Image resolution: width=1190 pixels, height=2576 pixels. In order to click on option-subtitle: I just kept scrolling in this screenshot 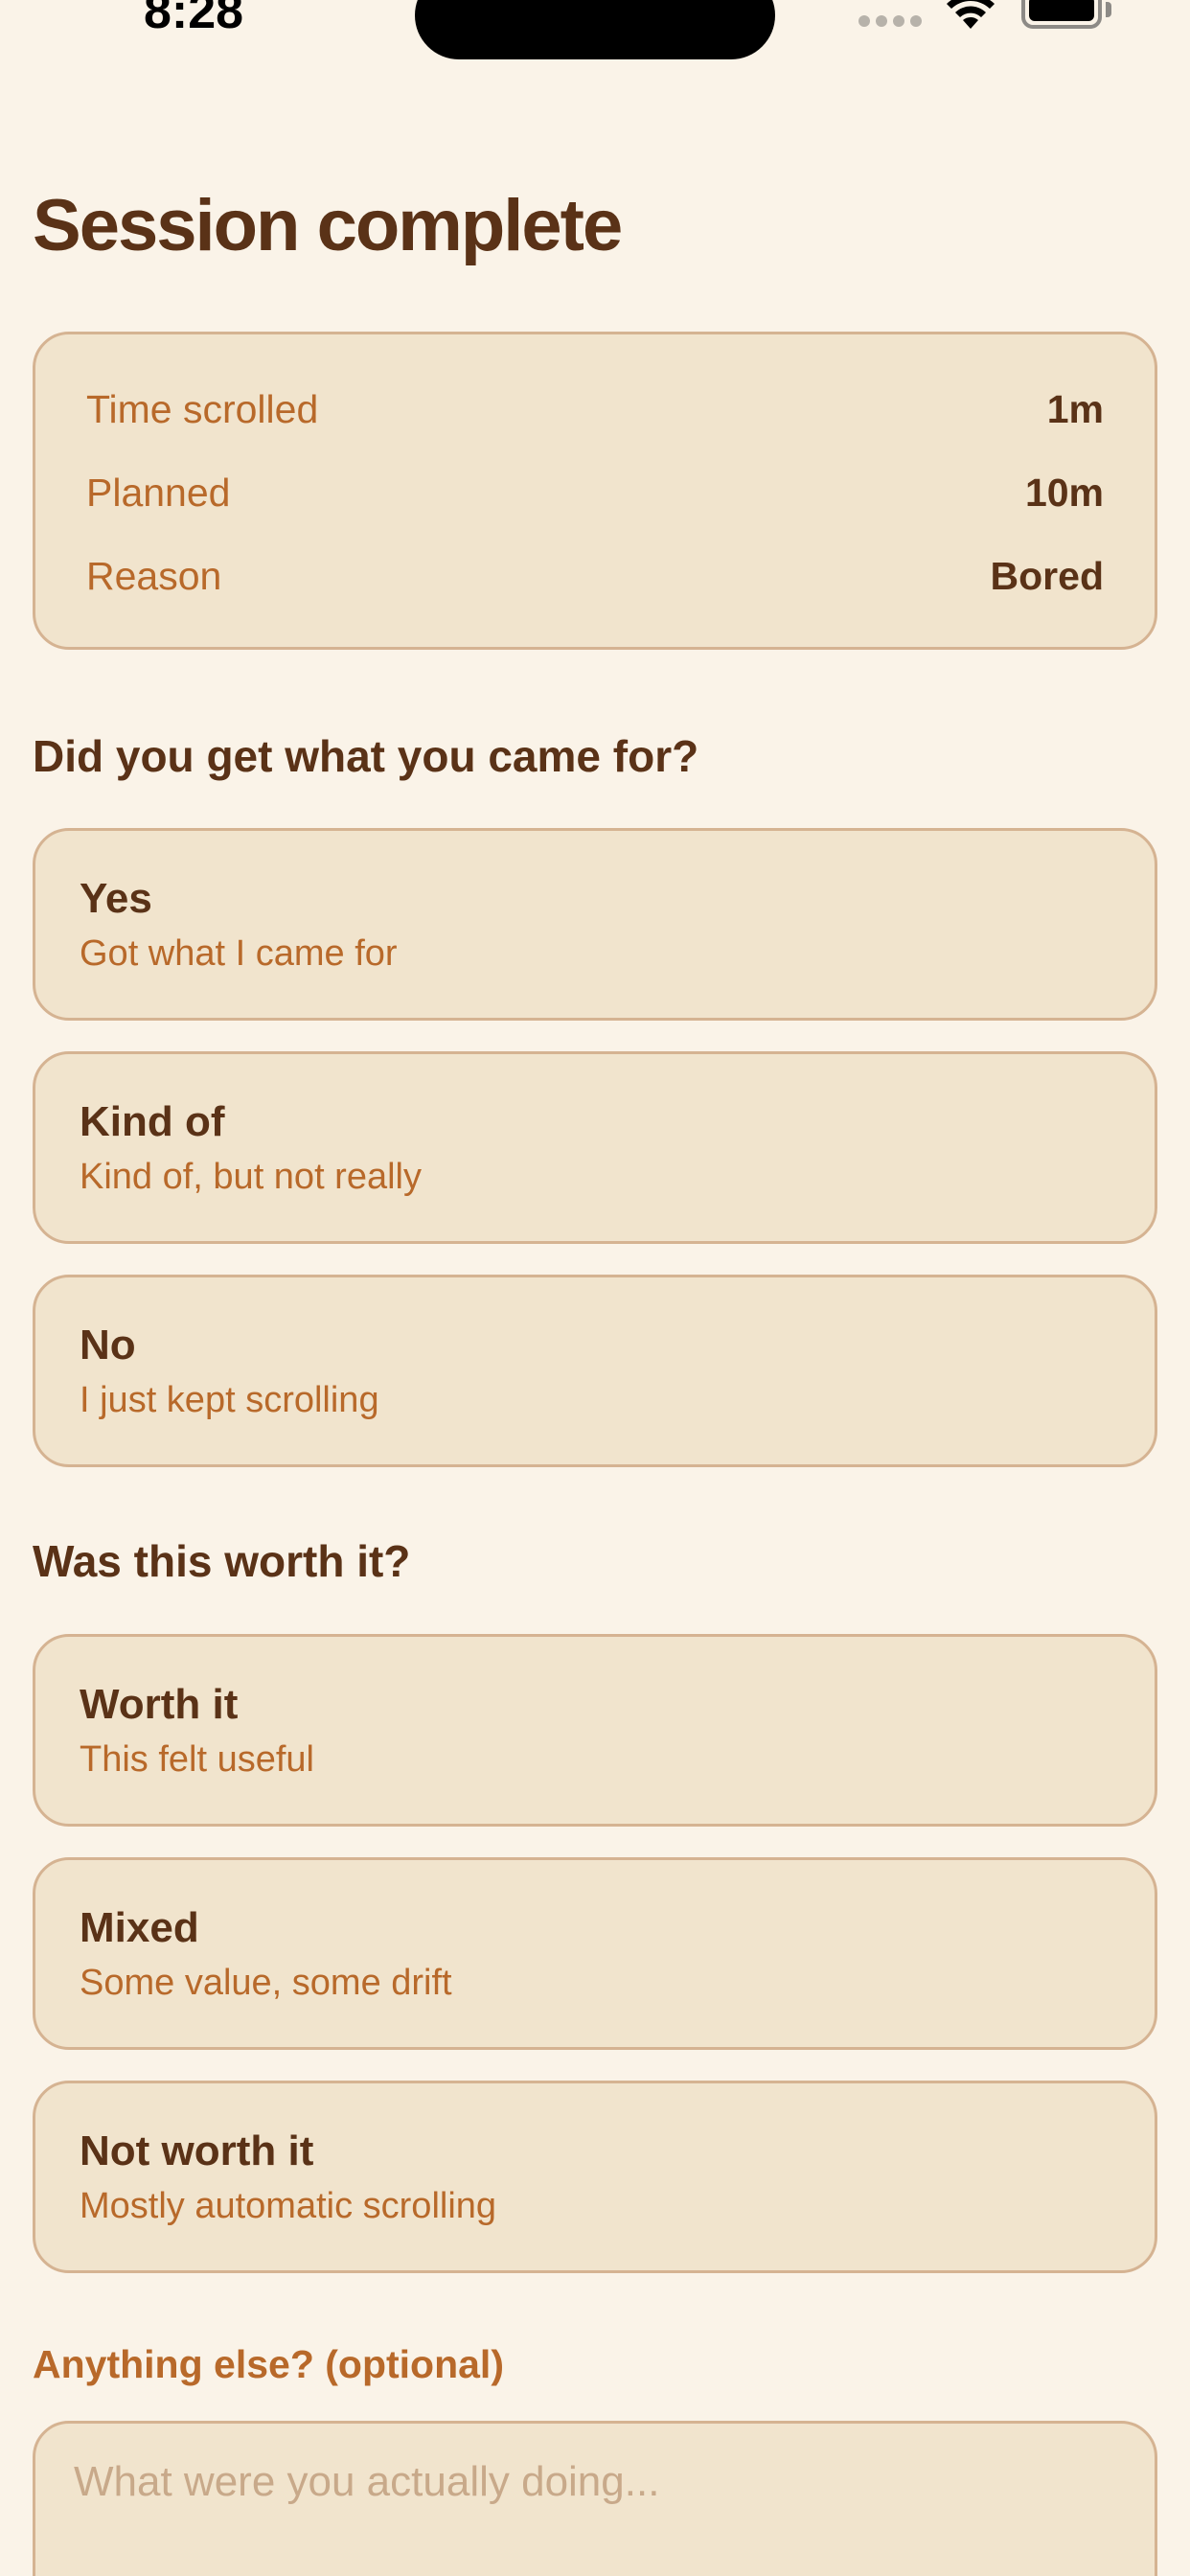, I will do `click(230, 1400)`.